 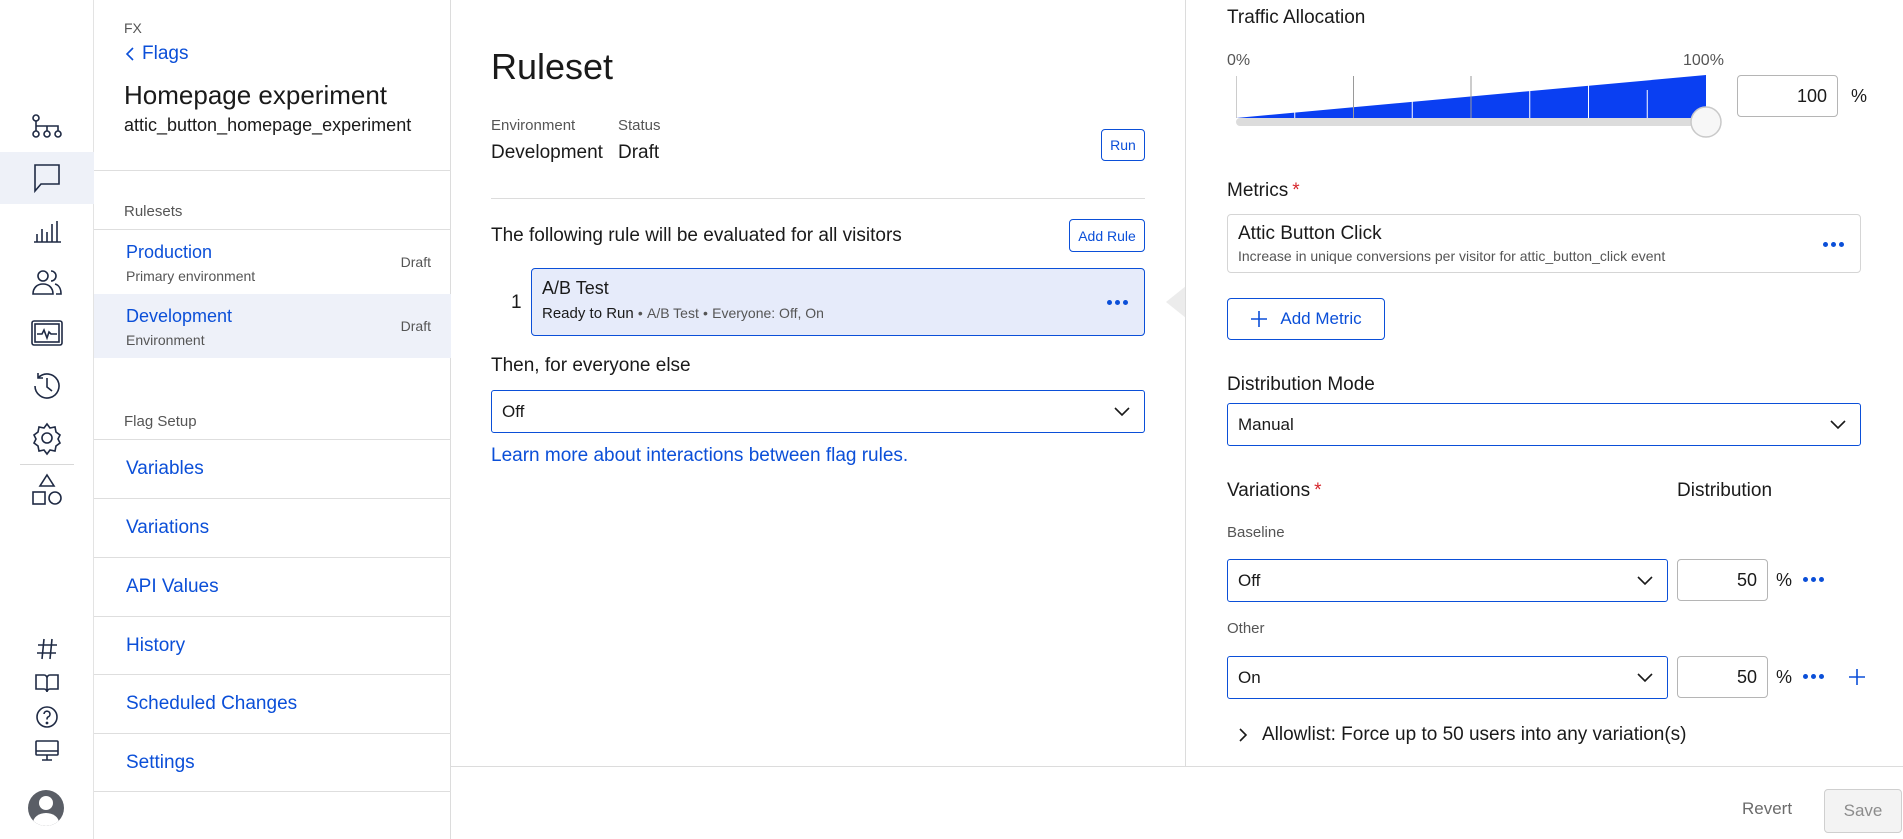 I want to click on traffic-min-label: 0%, so click(x=1239, y=60).